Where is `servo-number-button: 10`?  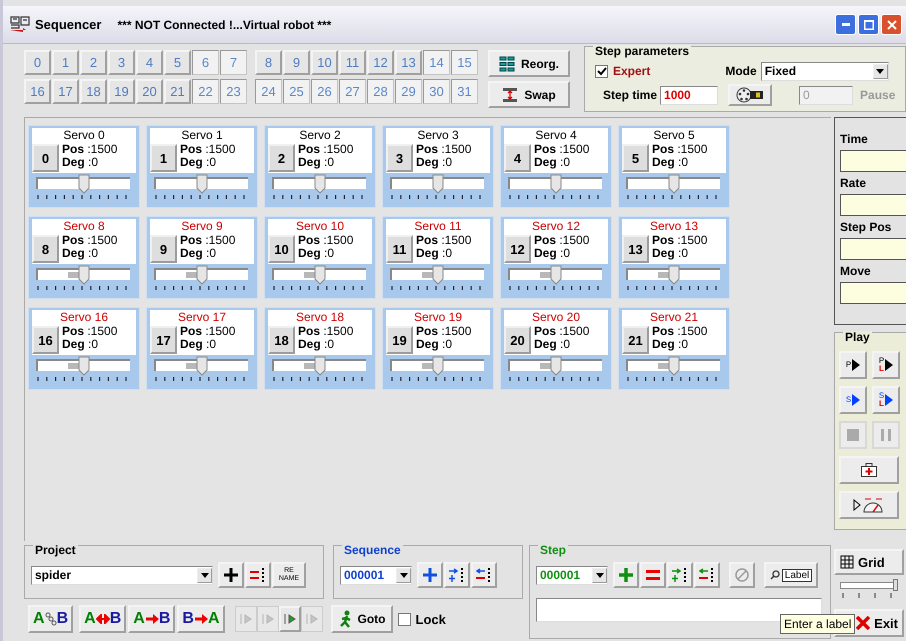
servo-number-button: 10 is located at coordinates (281, 249).